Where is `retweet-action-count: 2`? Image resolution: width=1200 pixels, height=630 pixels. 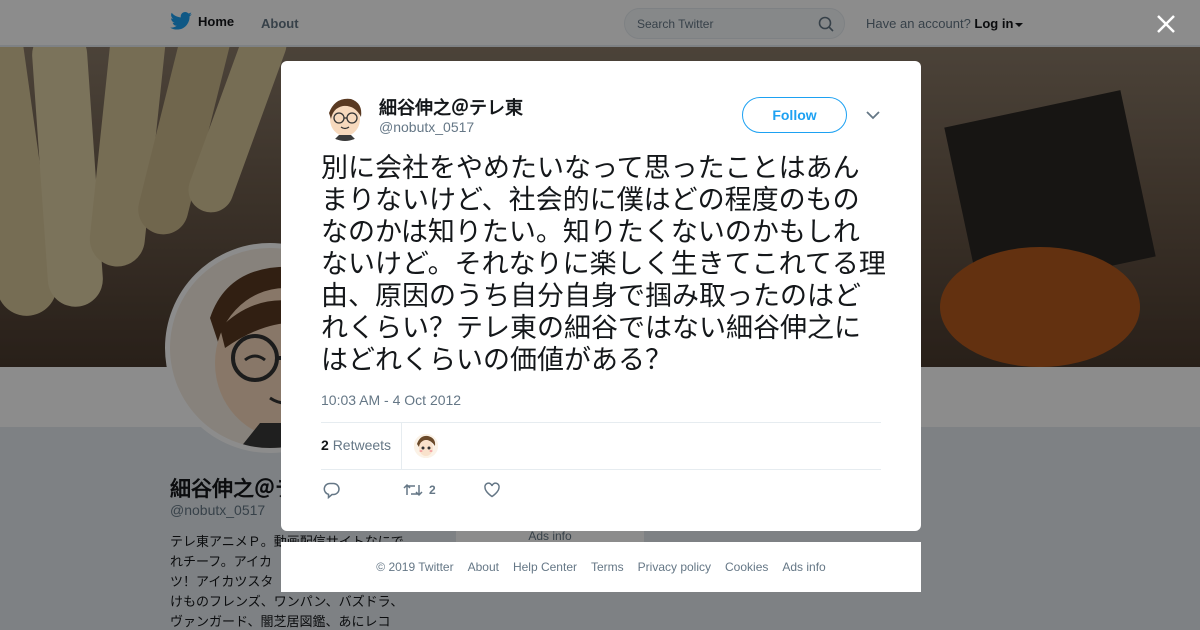 retweet-action-count: 2 is located at coordinates (432, 490).